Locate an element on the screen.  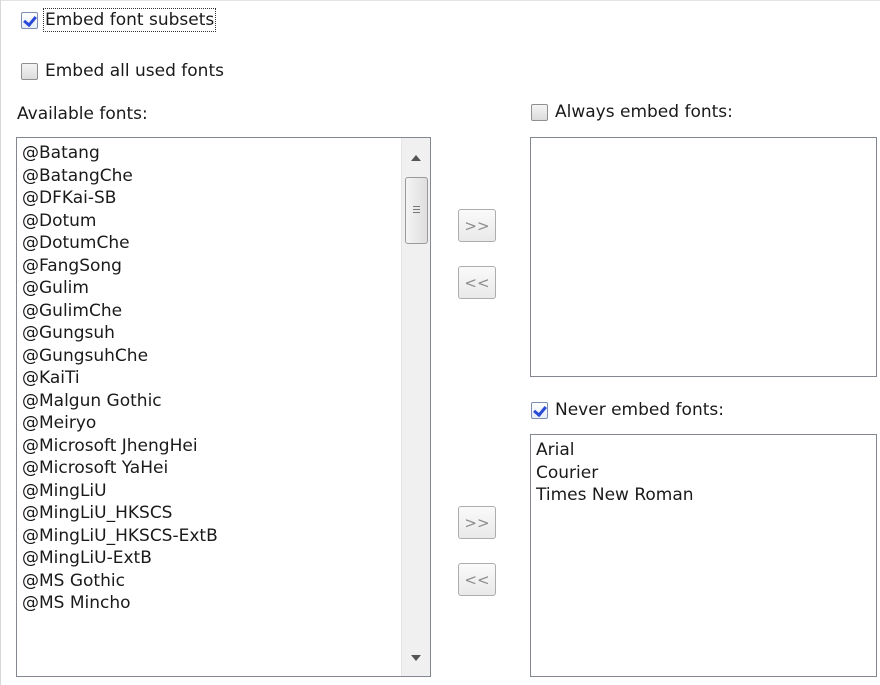
embed-font-subsets-checkbox is located at coordinates (29, 20).